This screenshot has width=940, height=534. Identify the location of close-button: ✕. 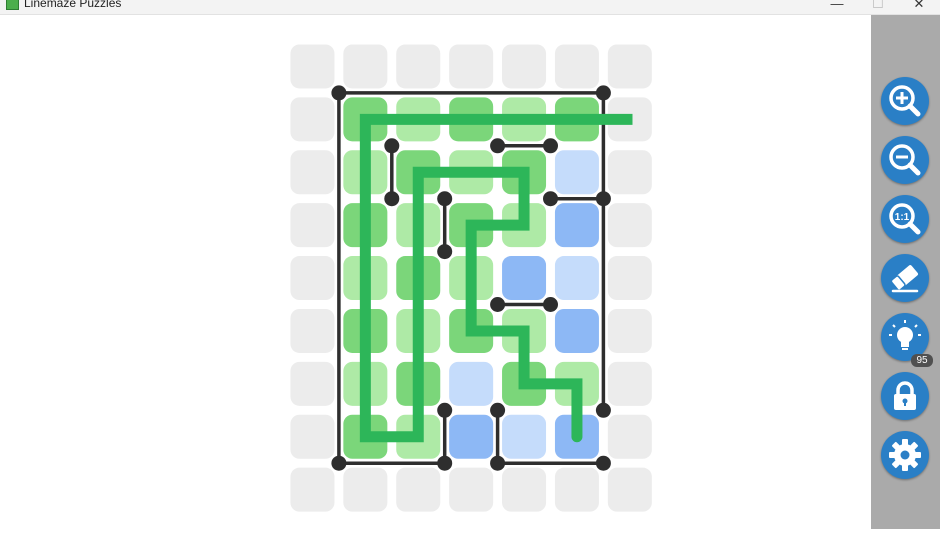
(918, 7).